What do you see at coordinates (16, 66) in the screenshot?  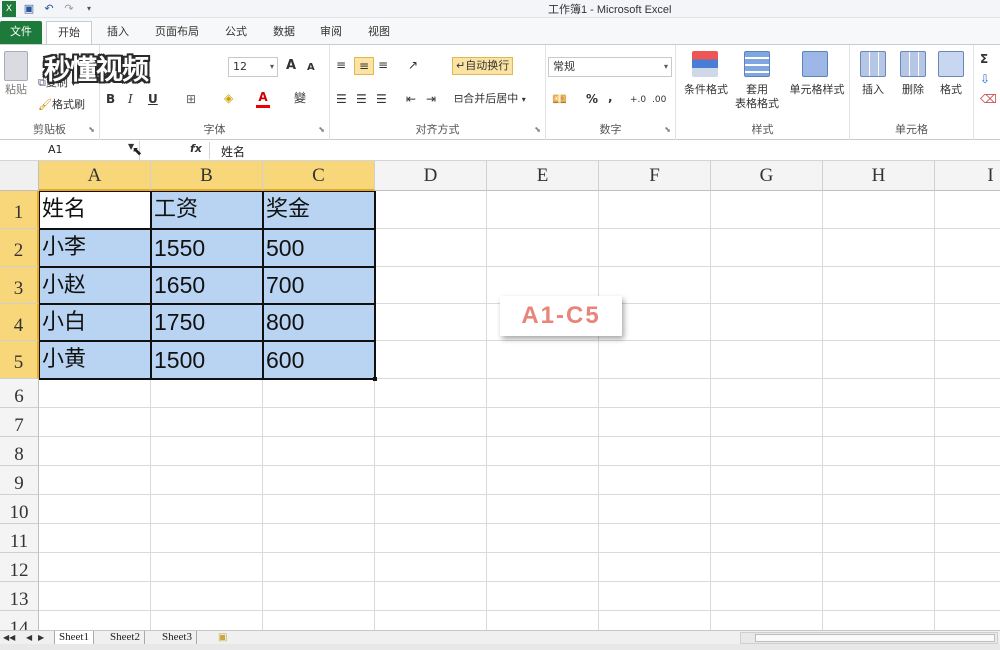 I see `paste-icon` at bounding box center [16, 66].